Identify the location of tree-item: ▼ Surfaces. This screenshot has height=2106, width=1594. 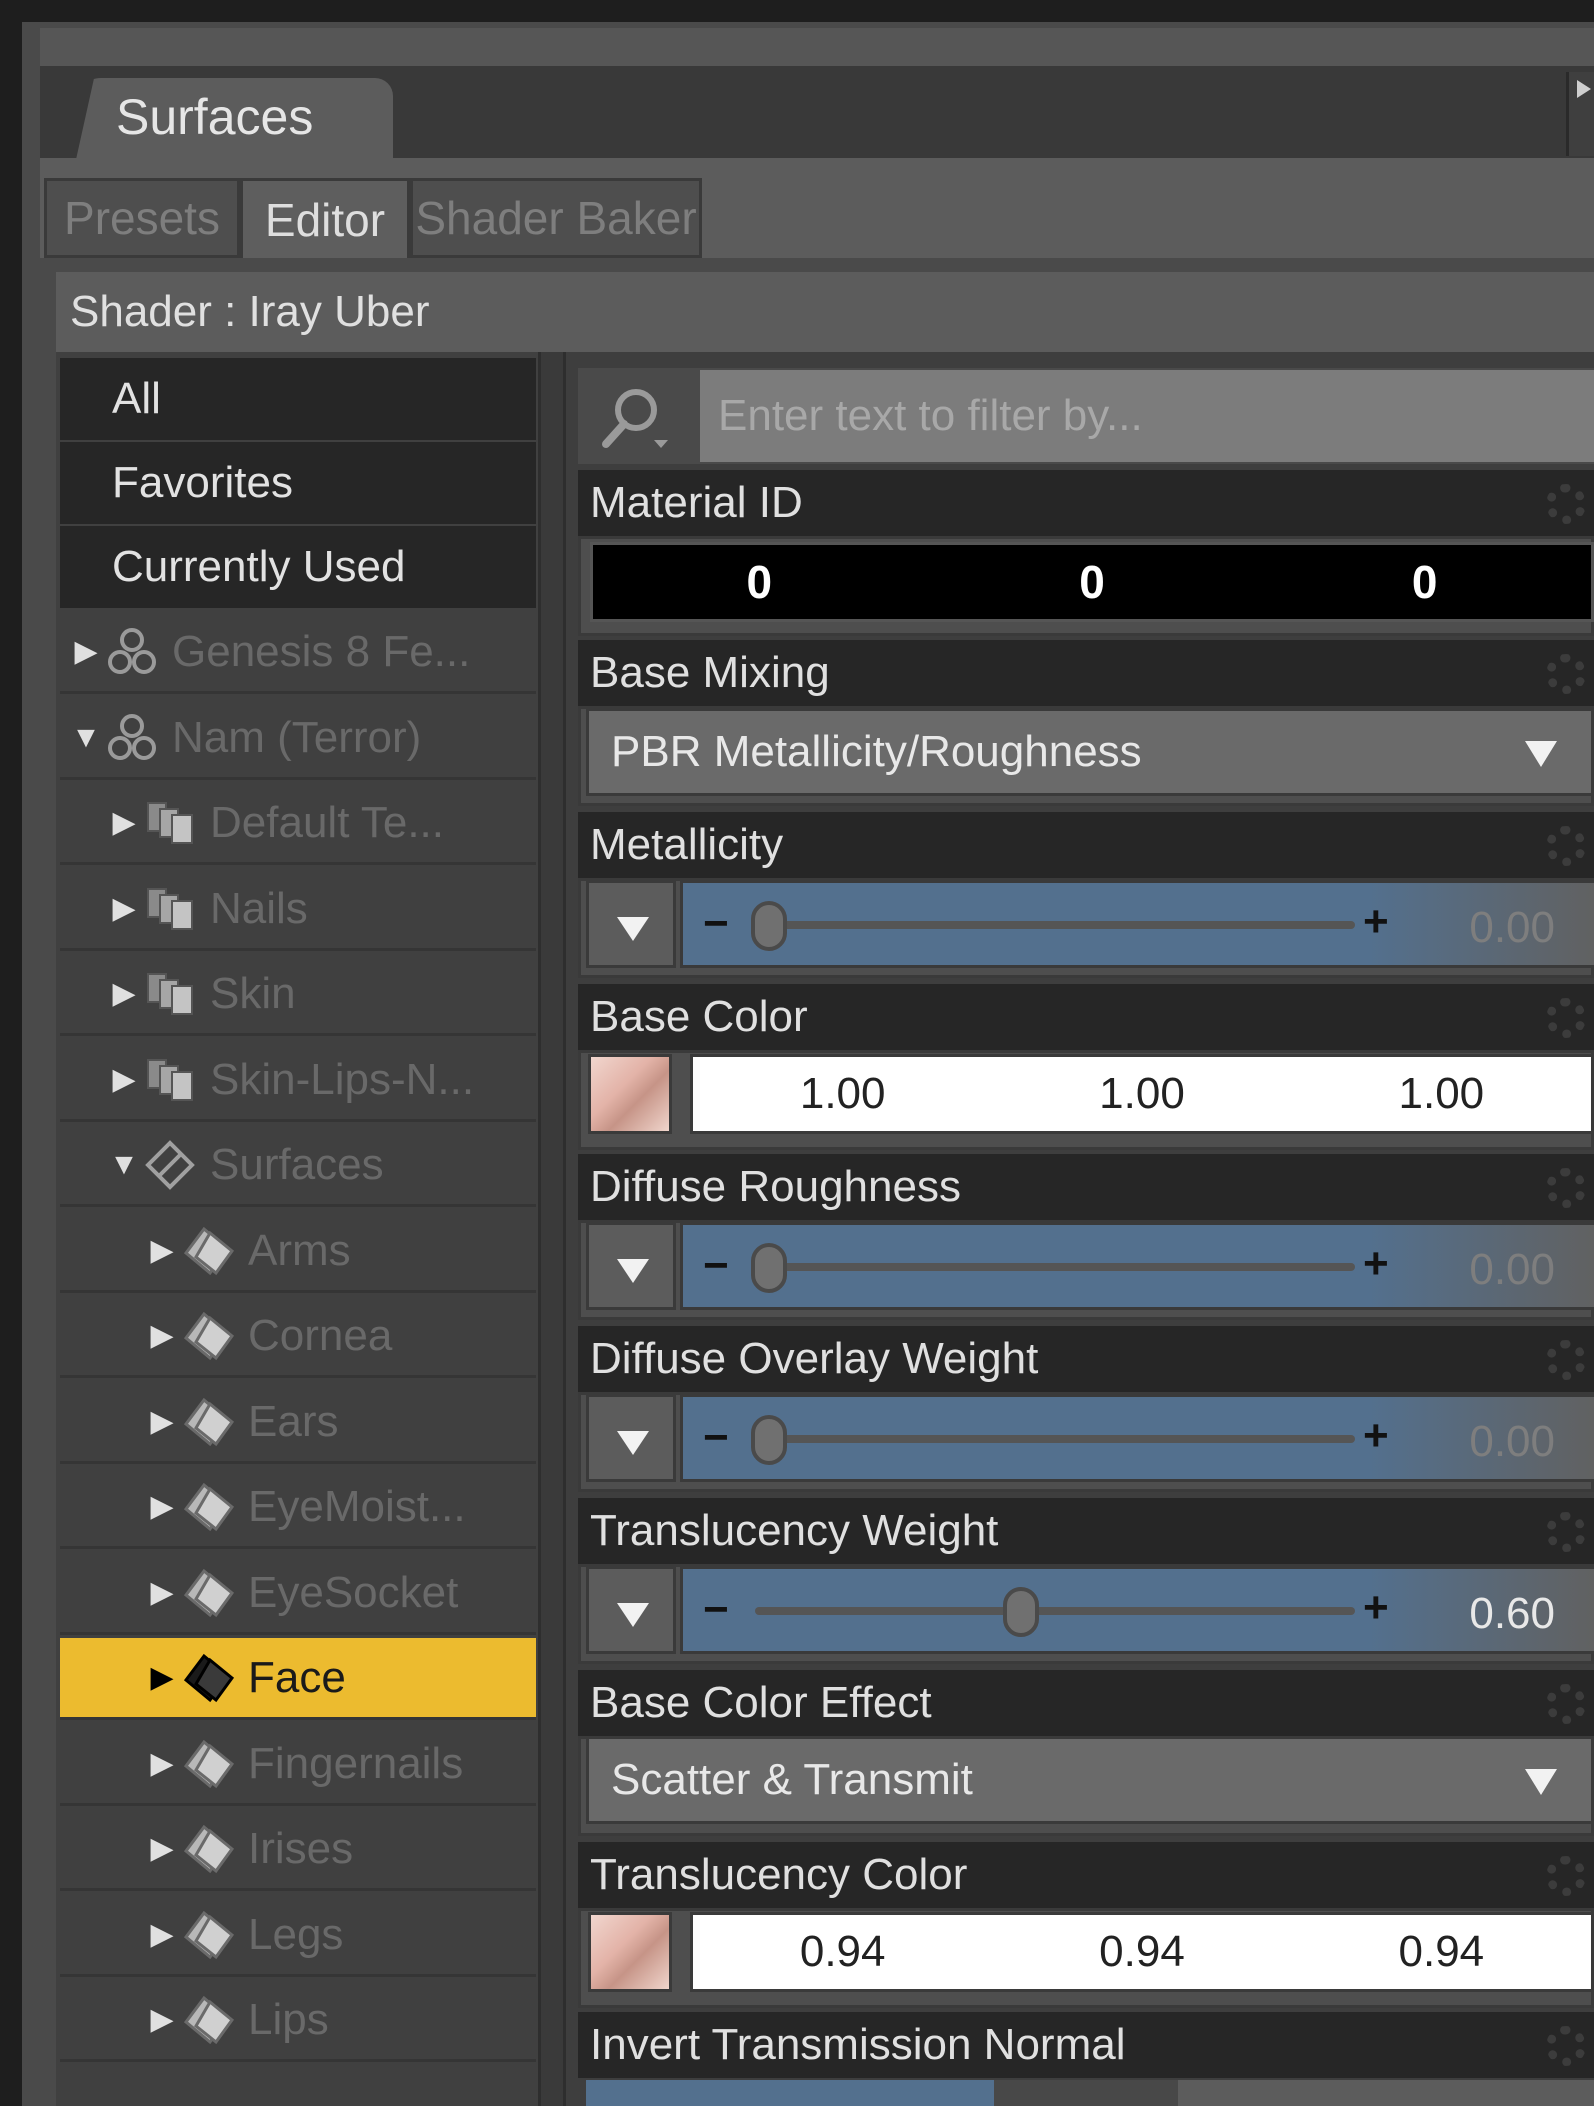
(298, 1166).